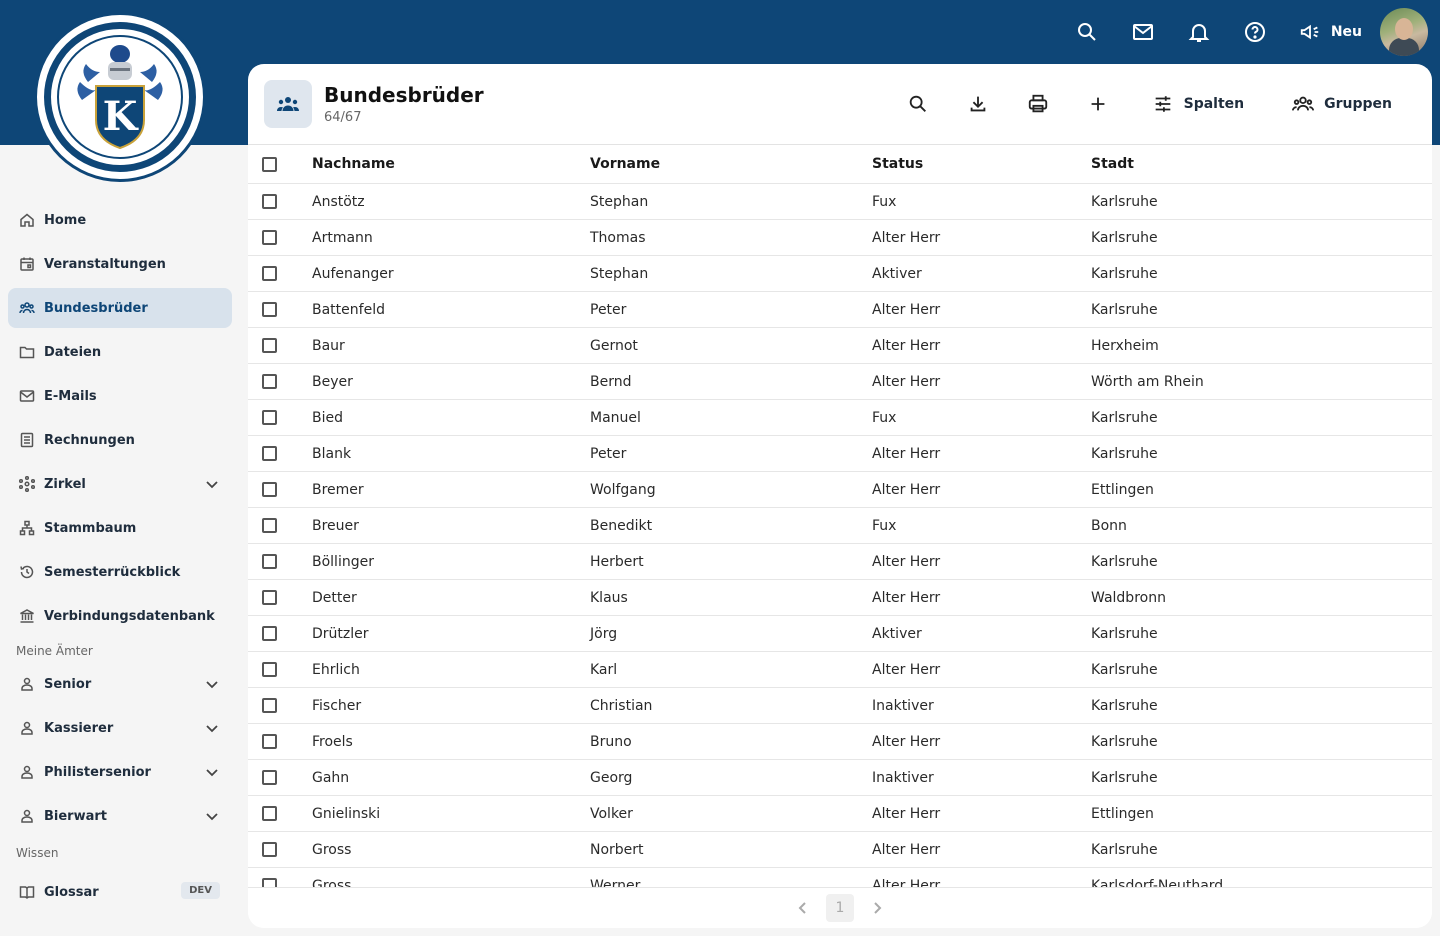 The image size is (1440, 936). I want to click on select-all-checkbox, so click(280, 164).